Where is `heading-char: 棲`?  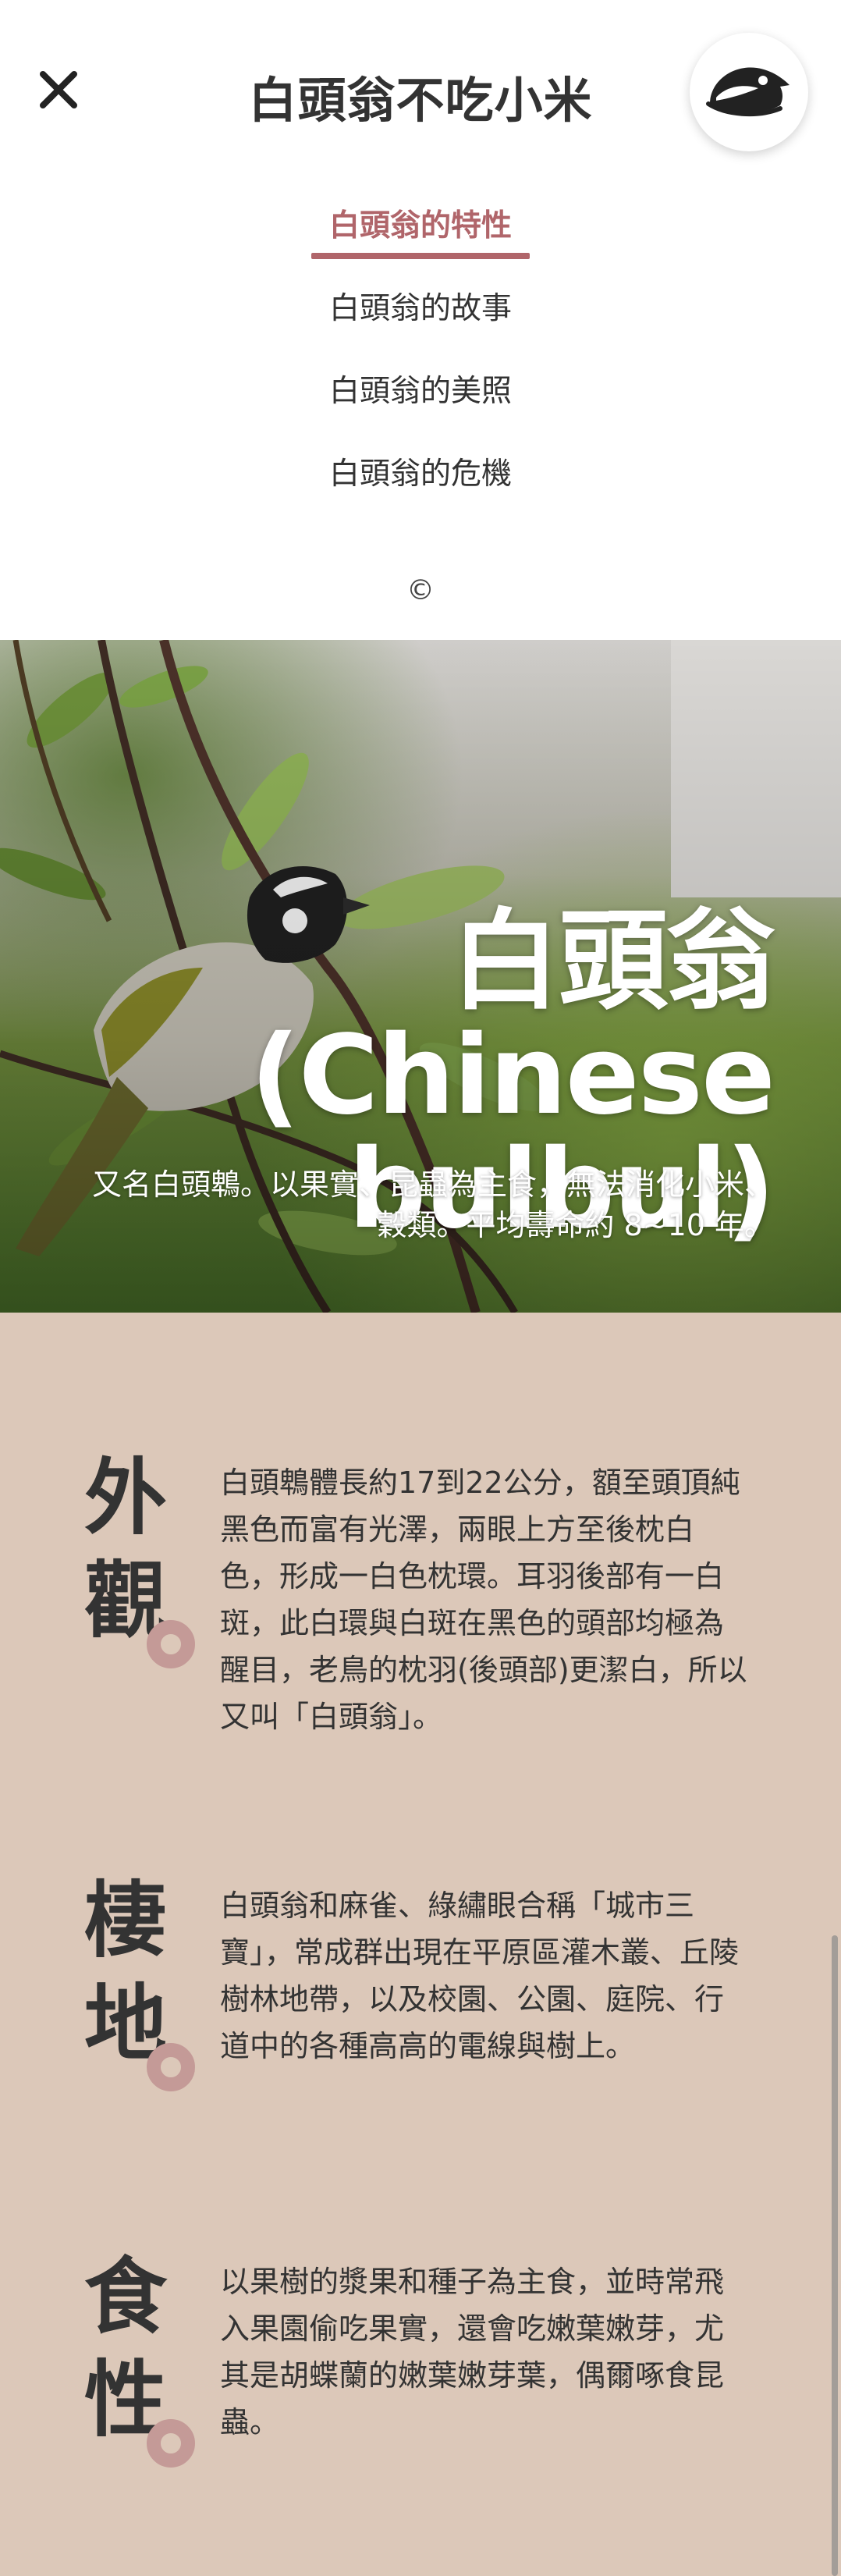
heading-char: 棲 is located at coordinates (126, 1921).